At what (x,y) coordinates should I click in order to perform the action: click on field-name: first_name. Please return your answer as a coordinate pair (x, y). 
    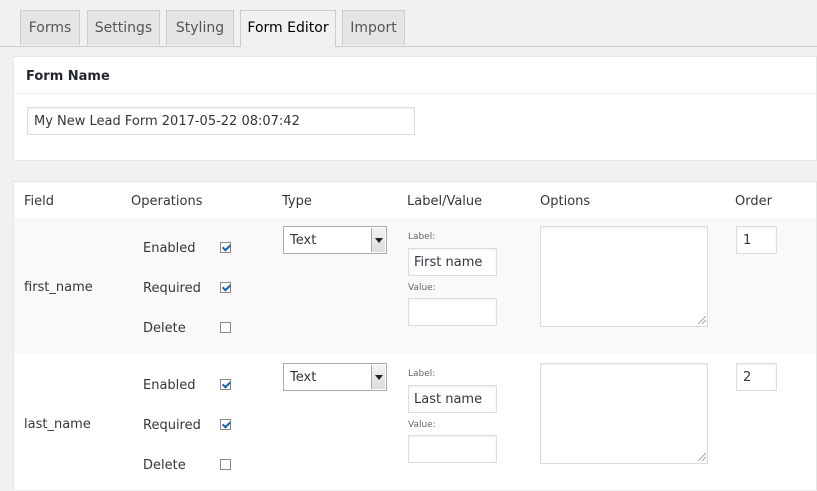
    Looking at the image, I should click on (58, 287).